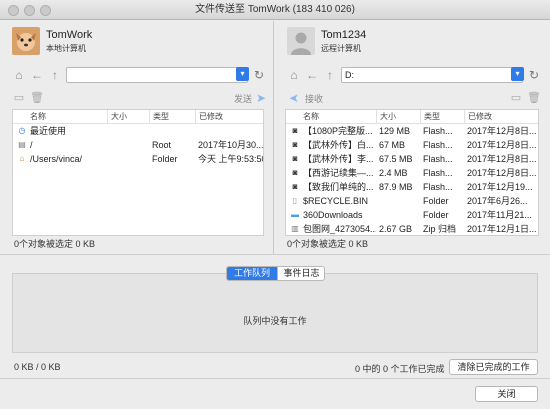 Image resolution: width=550 pixels, height=409 pixels. I want to click on completed-summary: 0 中的 0 个工作已完成, so click(400, 369).